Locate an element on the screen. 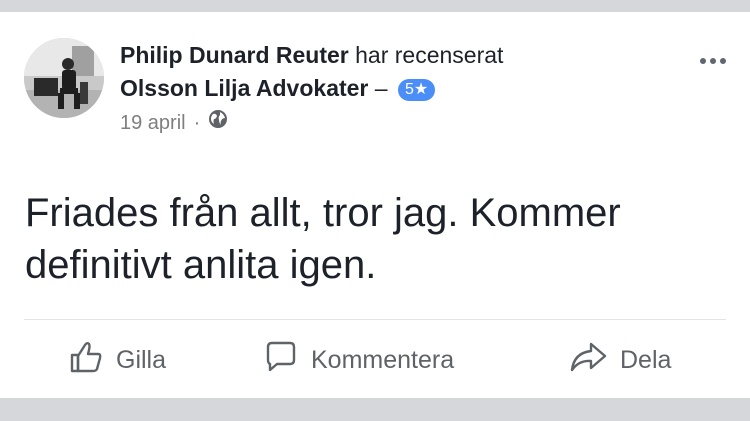  review-action-text: har recenserat is located at coordinates (429, 55).